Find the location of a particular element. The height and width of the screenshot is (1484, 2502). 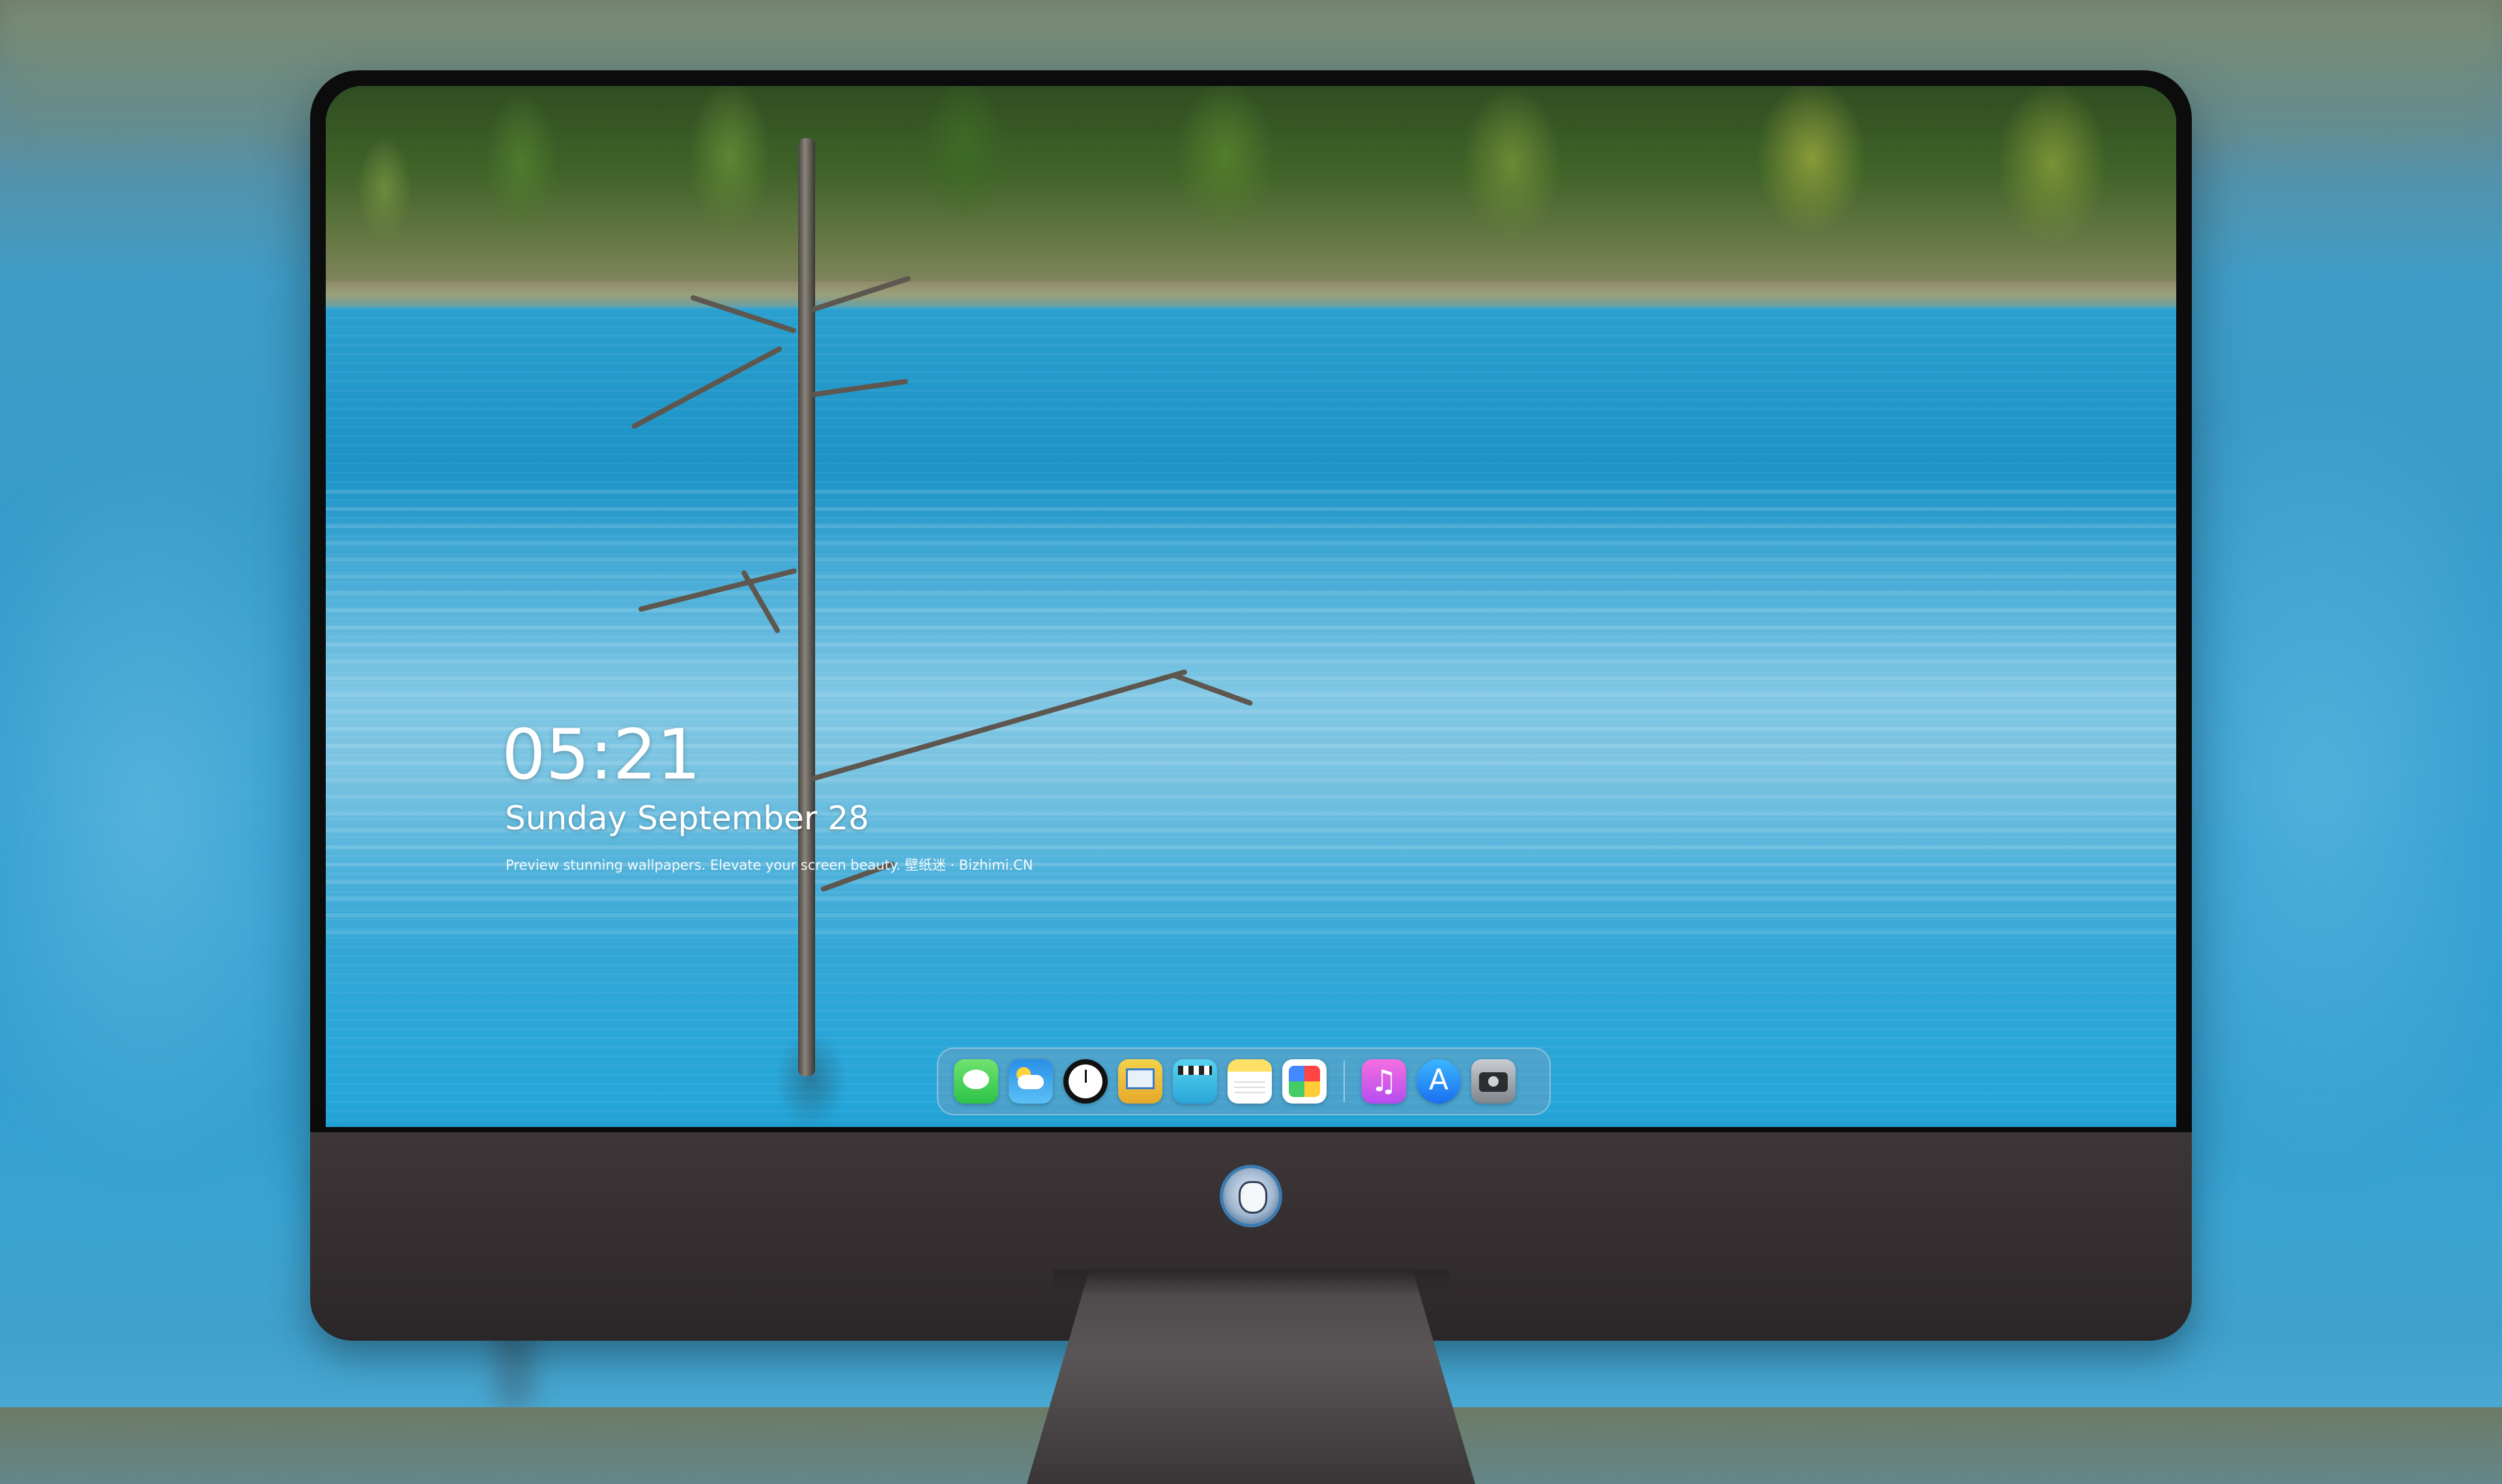

dock-separator is located at coordinates (1345, 1081).